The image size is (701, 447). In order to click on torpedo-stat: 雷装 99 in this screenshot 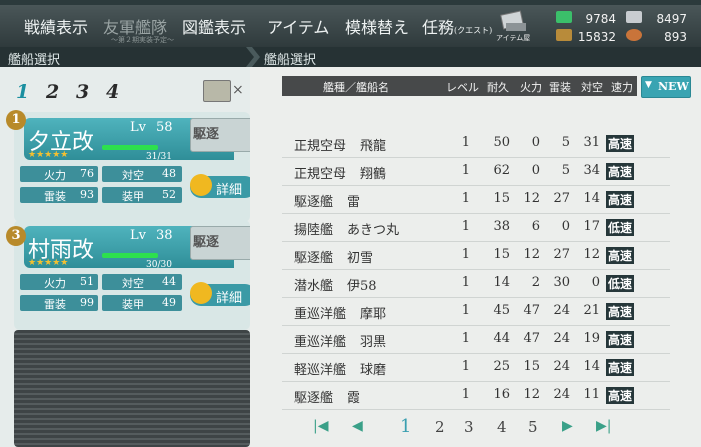, I will do `click(59, 303)`.